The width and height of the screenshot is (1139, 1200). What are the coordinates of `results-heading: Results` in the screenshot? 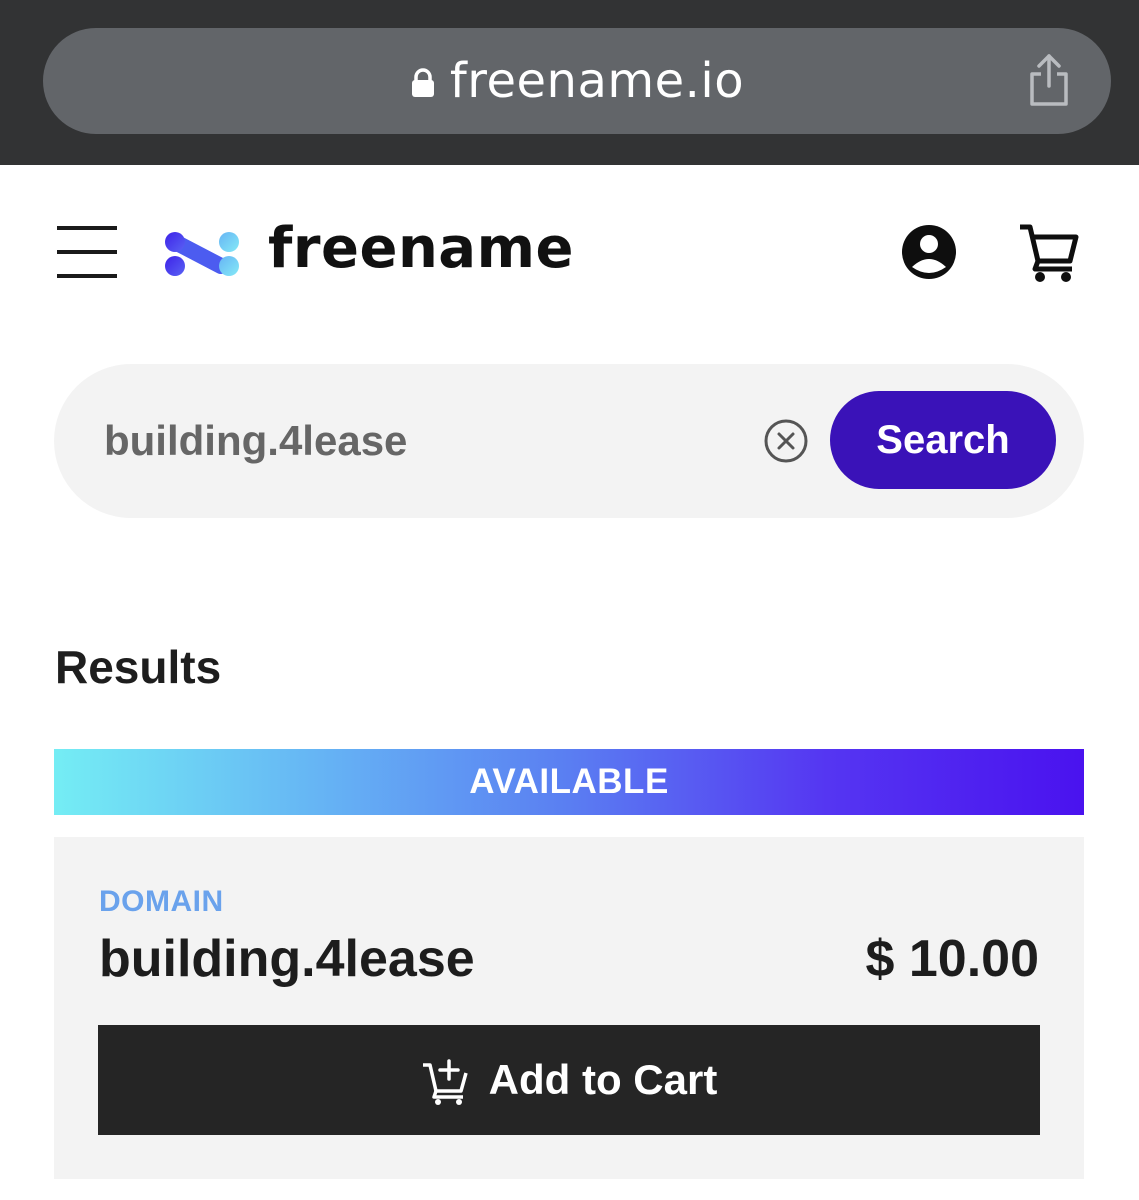 It's located at (138, 667).